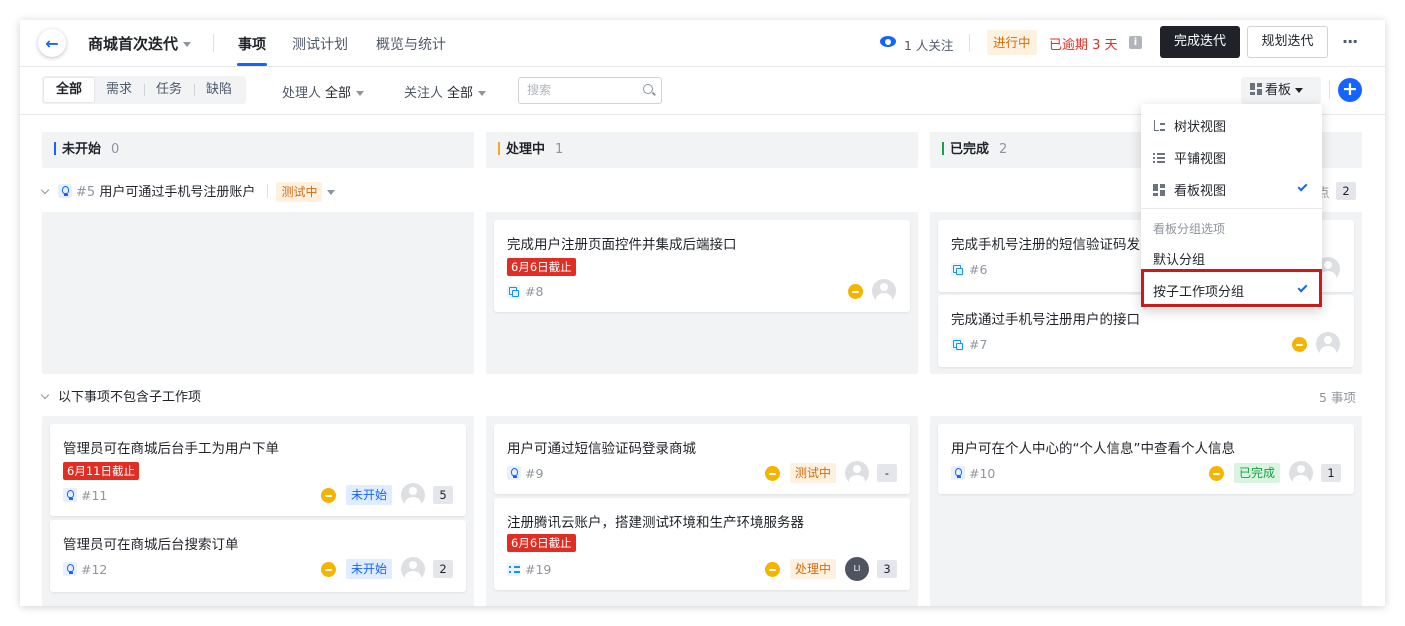 The image size is (1405, 626). Describe the element at coordinates (1093, 449) in the screenshot. I see `card-title: 用户可在个人中心的“个人信息”中查看个人信息` at that location.